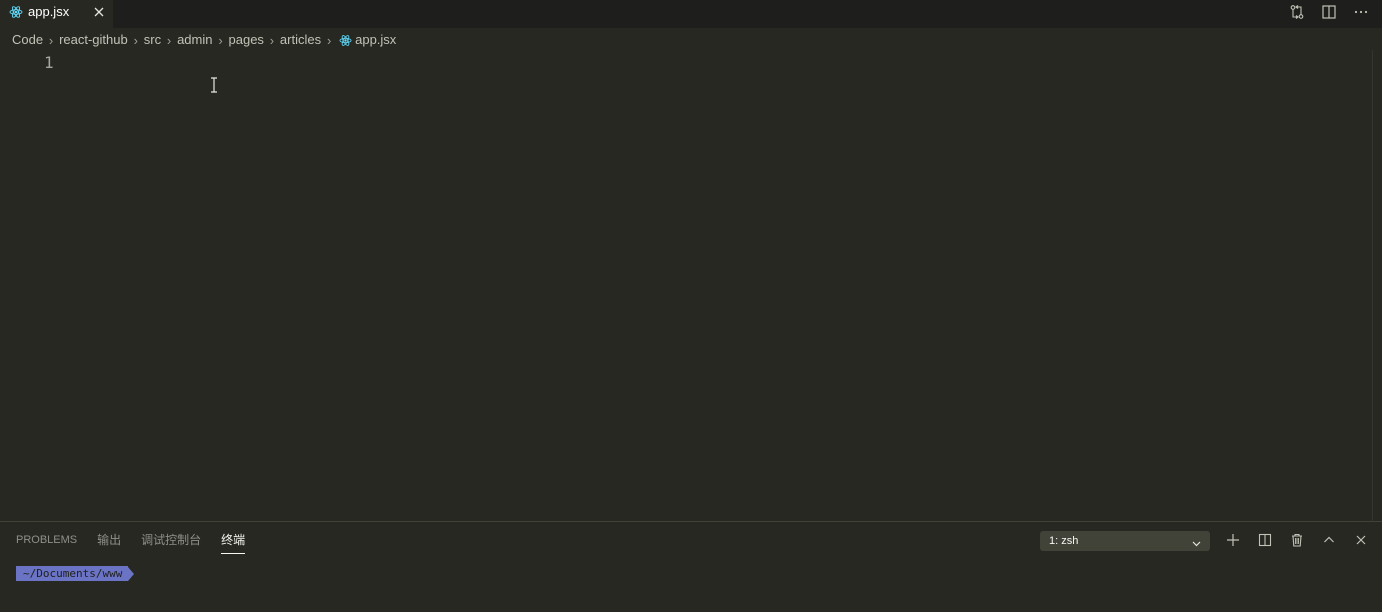 The image size is (1382, 612). Describe the element at coordinates (1361, 540) in the screenshot. I see `close-panel-icon` at that location.